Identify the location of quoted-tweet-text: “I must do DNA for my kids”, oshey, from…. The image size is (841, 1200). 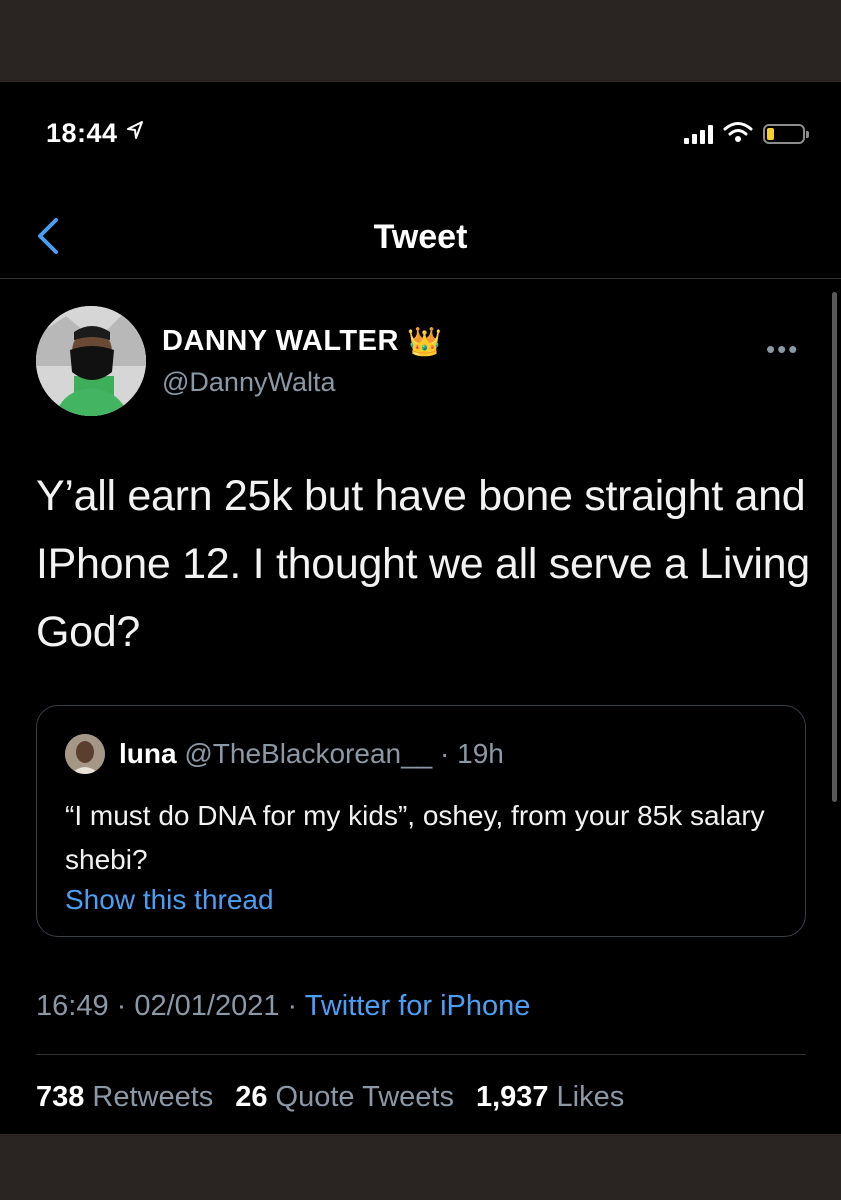
(415, 837).